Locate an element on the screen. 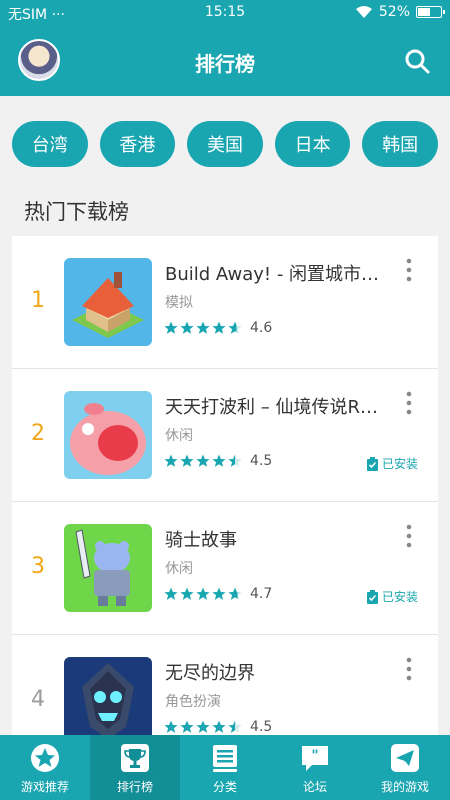 Image resolution: width=450 pixels, height=800 pixels. rank-number: 3 is located at coordinates (38, 566).